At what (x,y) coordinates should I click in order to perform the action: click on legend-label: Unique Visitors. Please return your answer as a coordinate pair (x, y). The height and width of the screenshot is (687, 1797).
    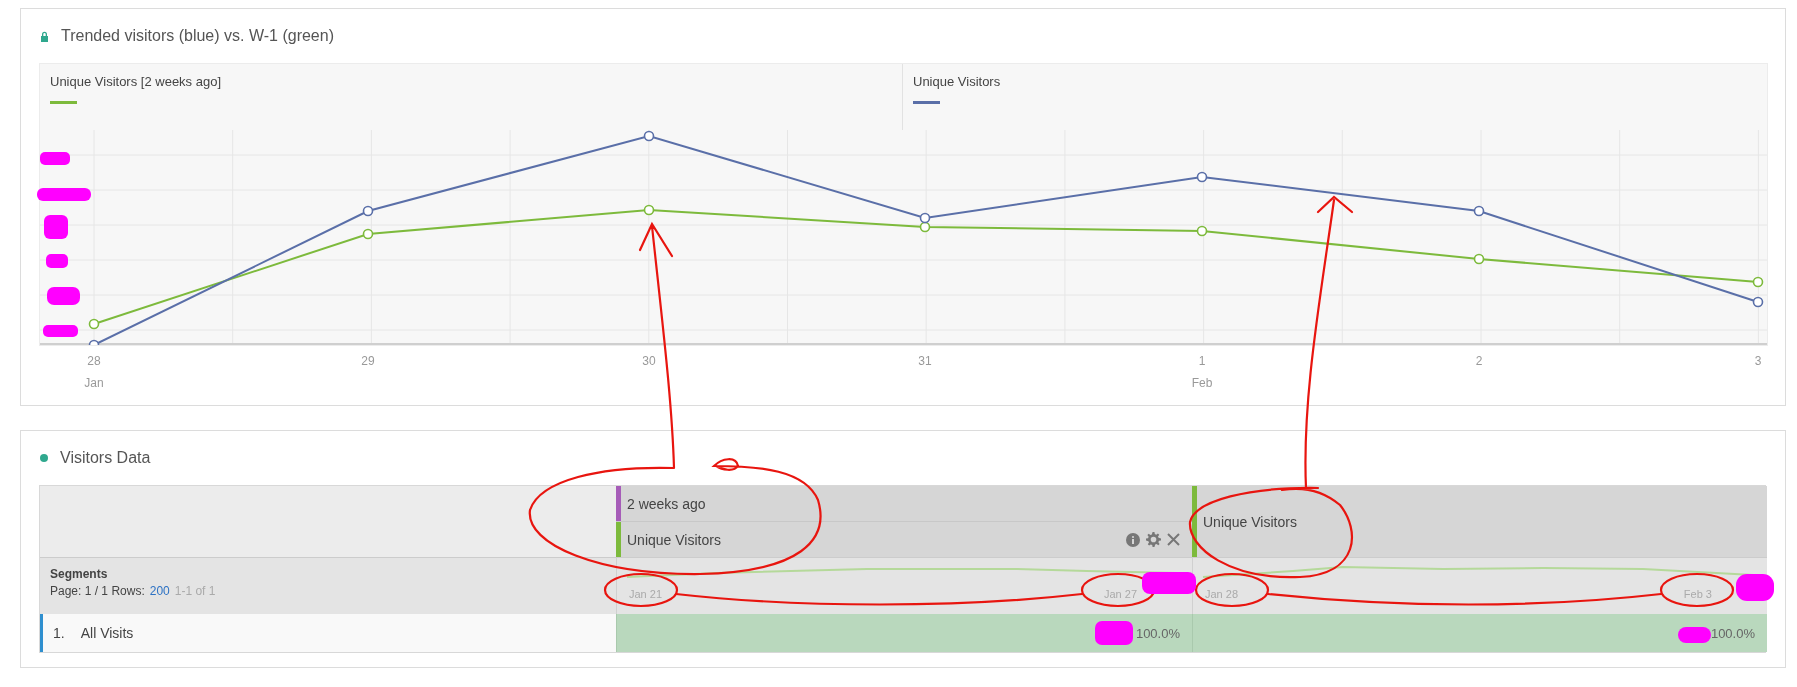
    Looking at the image, I should click on (957, 81).